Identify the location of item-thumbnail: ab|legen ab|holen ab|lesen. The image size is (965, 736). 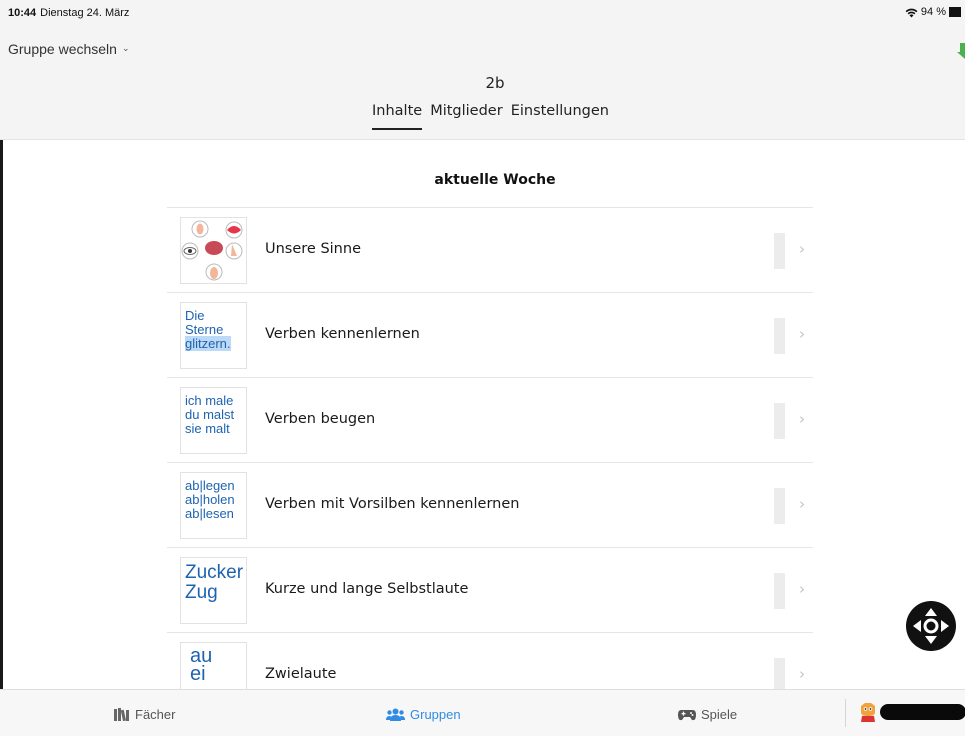
(213, 505).